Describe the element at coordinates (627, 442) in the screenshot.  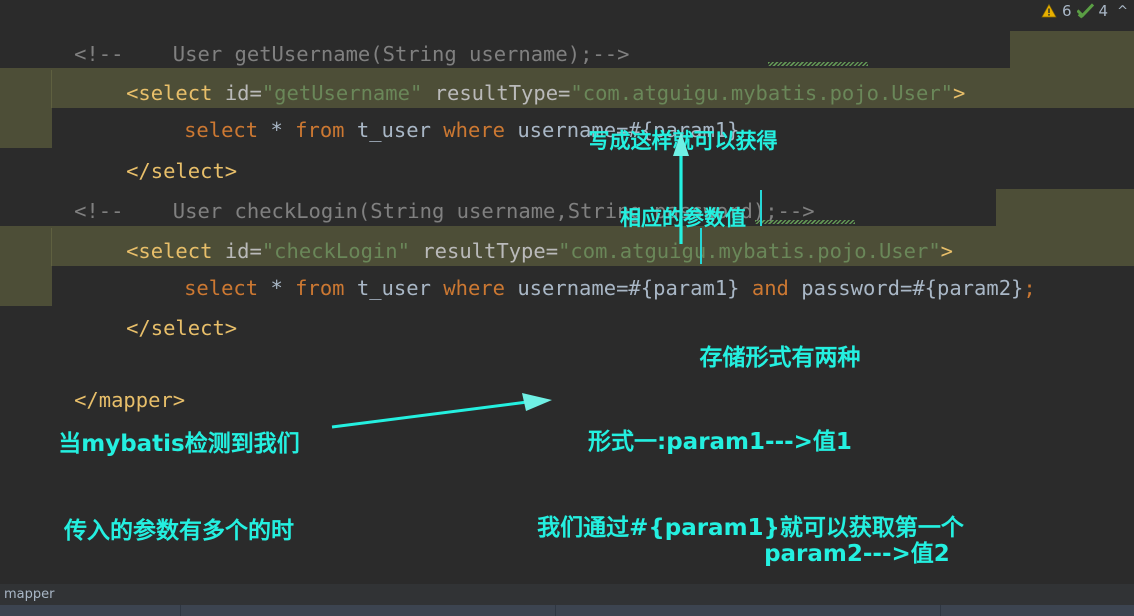
I see `annotation-form1-label: 形式一:` at that location.